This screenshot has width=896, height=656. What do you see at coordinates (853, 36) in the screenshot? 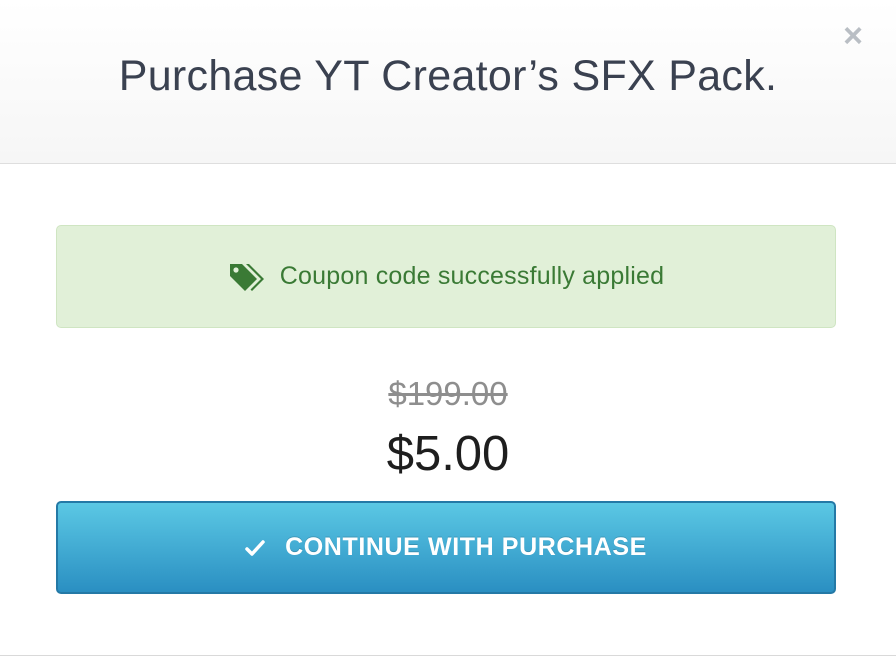
I see `close-icon: ×` at bounding box center [853, 36].